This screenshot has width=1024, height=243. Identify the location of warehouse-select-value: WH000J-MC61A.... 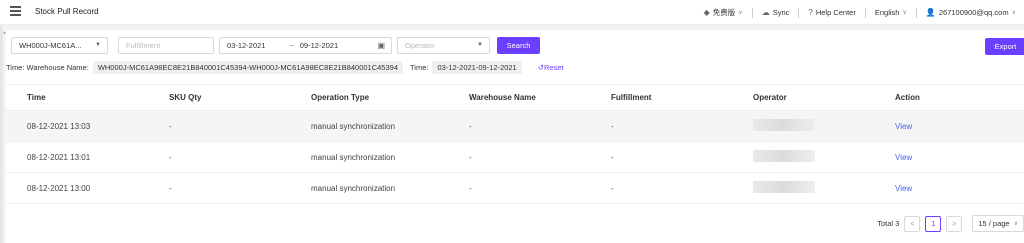
(50, 45).